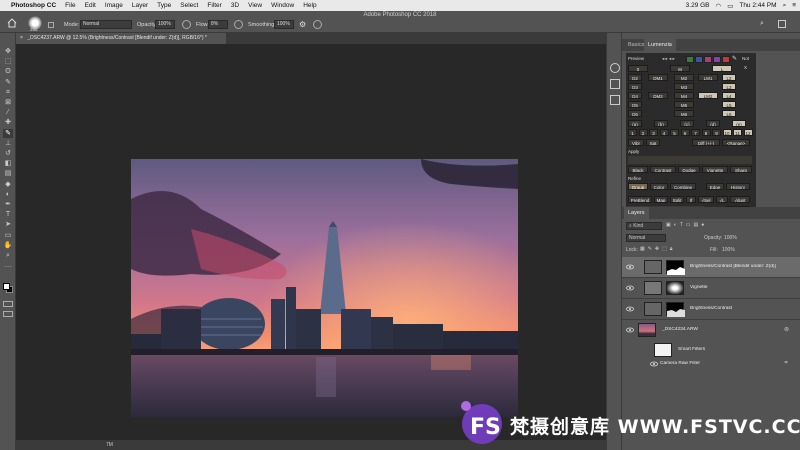  What do you see at coordinates (8, 224) in the screenshot?
I see `path-select-tool-icon: ➤` at bounding box center [8, 224].